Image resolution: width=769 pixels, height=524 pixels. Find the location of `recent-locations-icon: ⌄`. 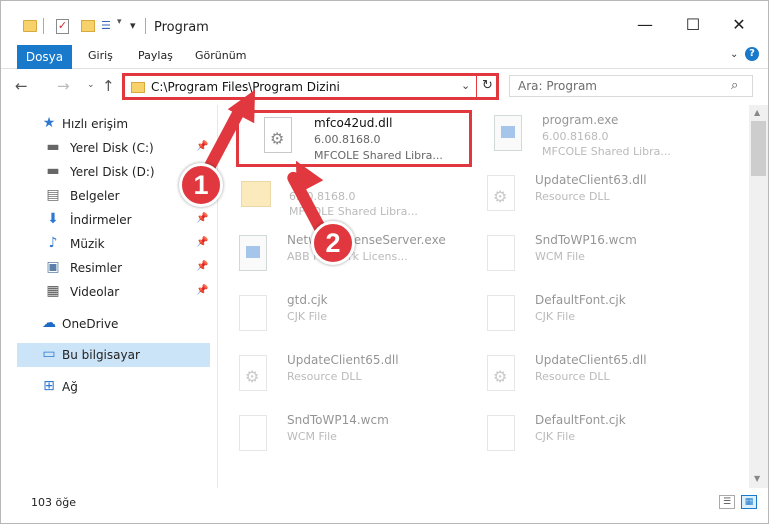

recent-locations-icon: ⌄ is located at coordinates (91, 85).